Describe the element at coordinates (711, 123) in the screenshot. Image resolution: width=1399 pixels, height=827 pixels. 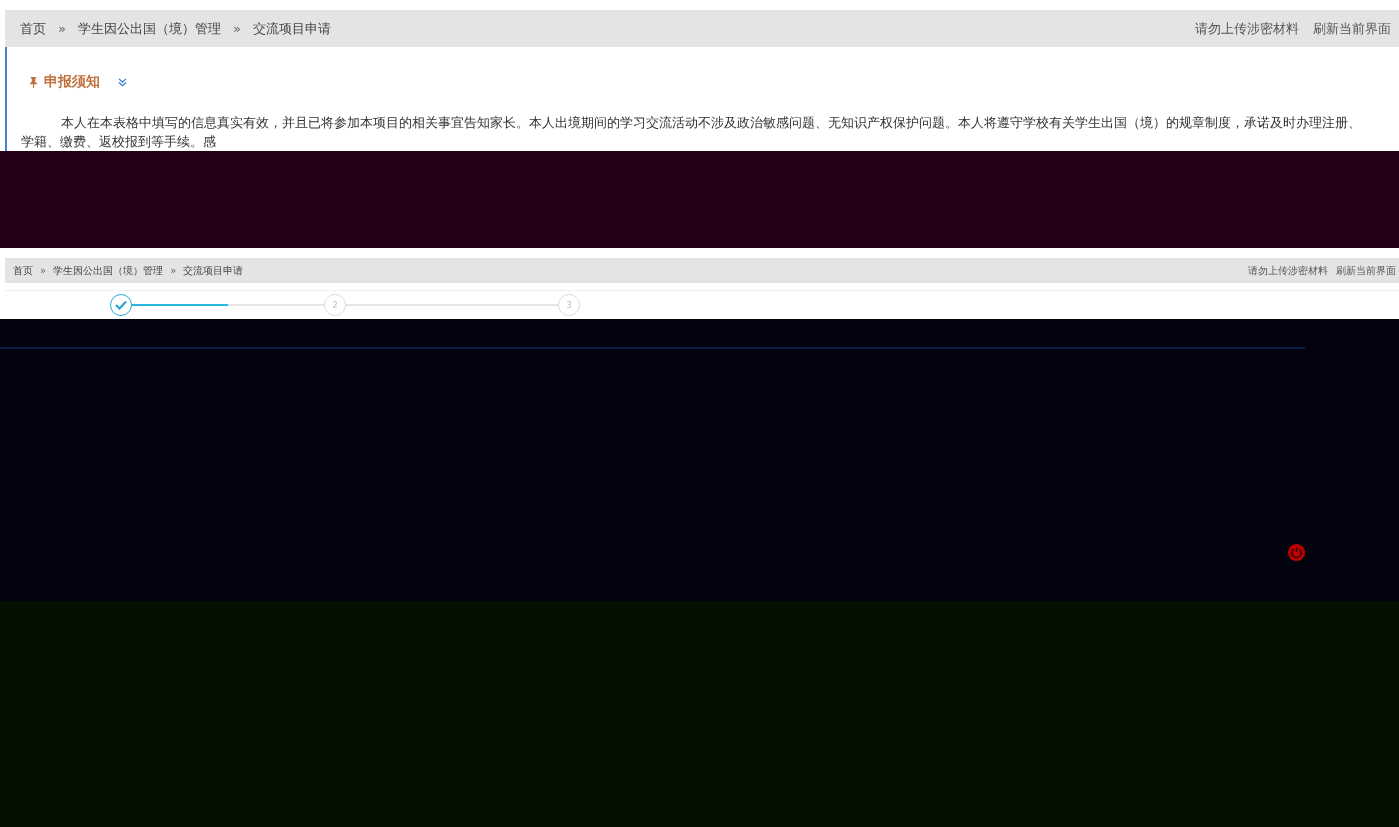
I see `notice-text: 本人在本表格中填写的信息真实有效，并且已将参加本项目的相关事宜告知家长。本人出境期间的学习交流活动不涉及政治敏感问题、无知识产权保护问题。本人将遵守学校有关学生出国（境）的规章制度，承诺及时办理注册、` at that location.